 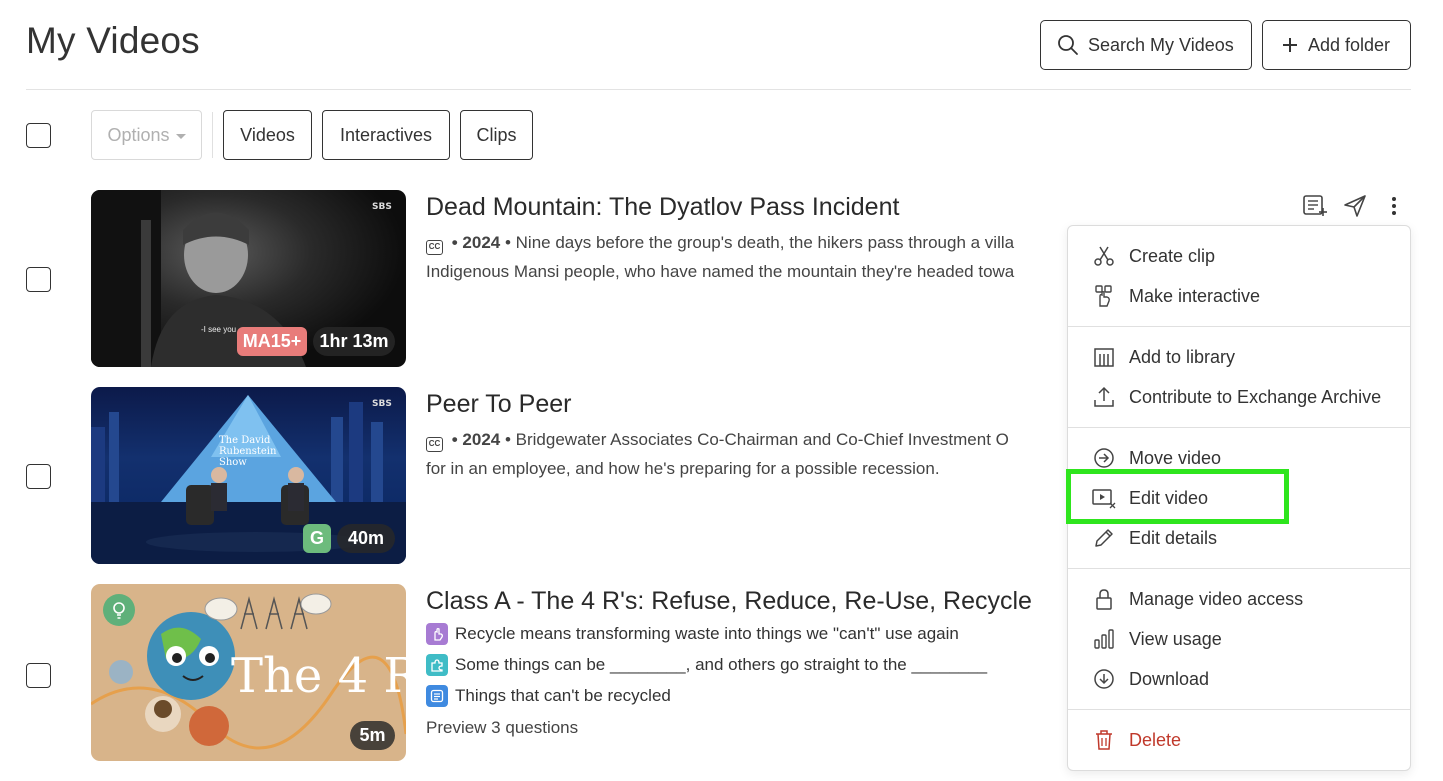 I want to click on thumbnail-caption: The David Rubenstein Show, so click(x=248, y=451).